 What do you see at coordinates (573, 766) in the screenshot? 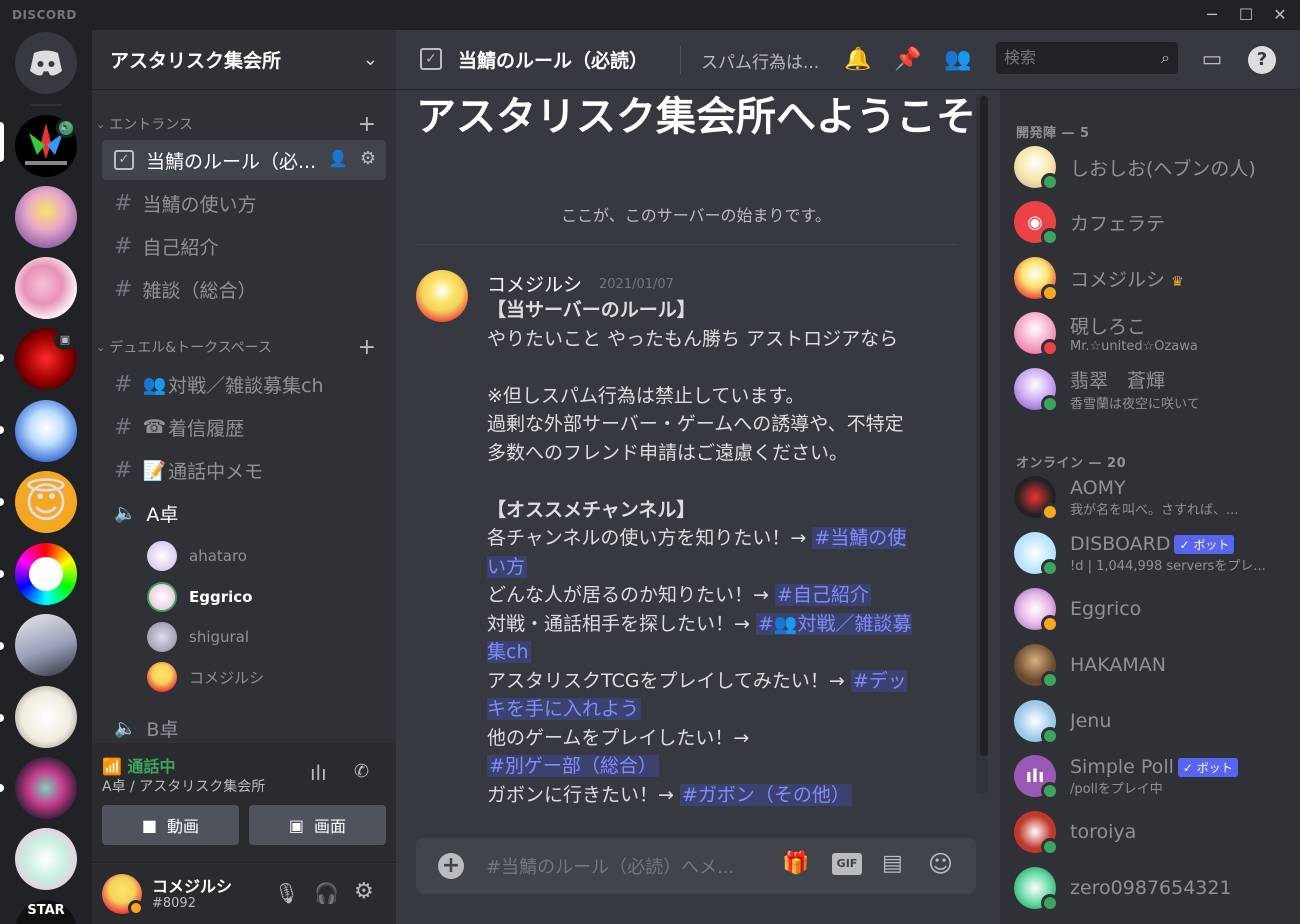
I see `channel-mention: #別ゲー部（総合）` at bounding box center [573, 766].